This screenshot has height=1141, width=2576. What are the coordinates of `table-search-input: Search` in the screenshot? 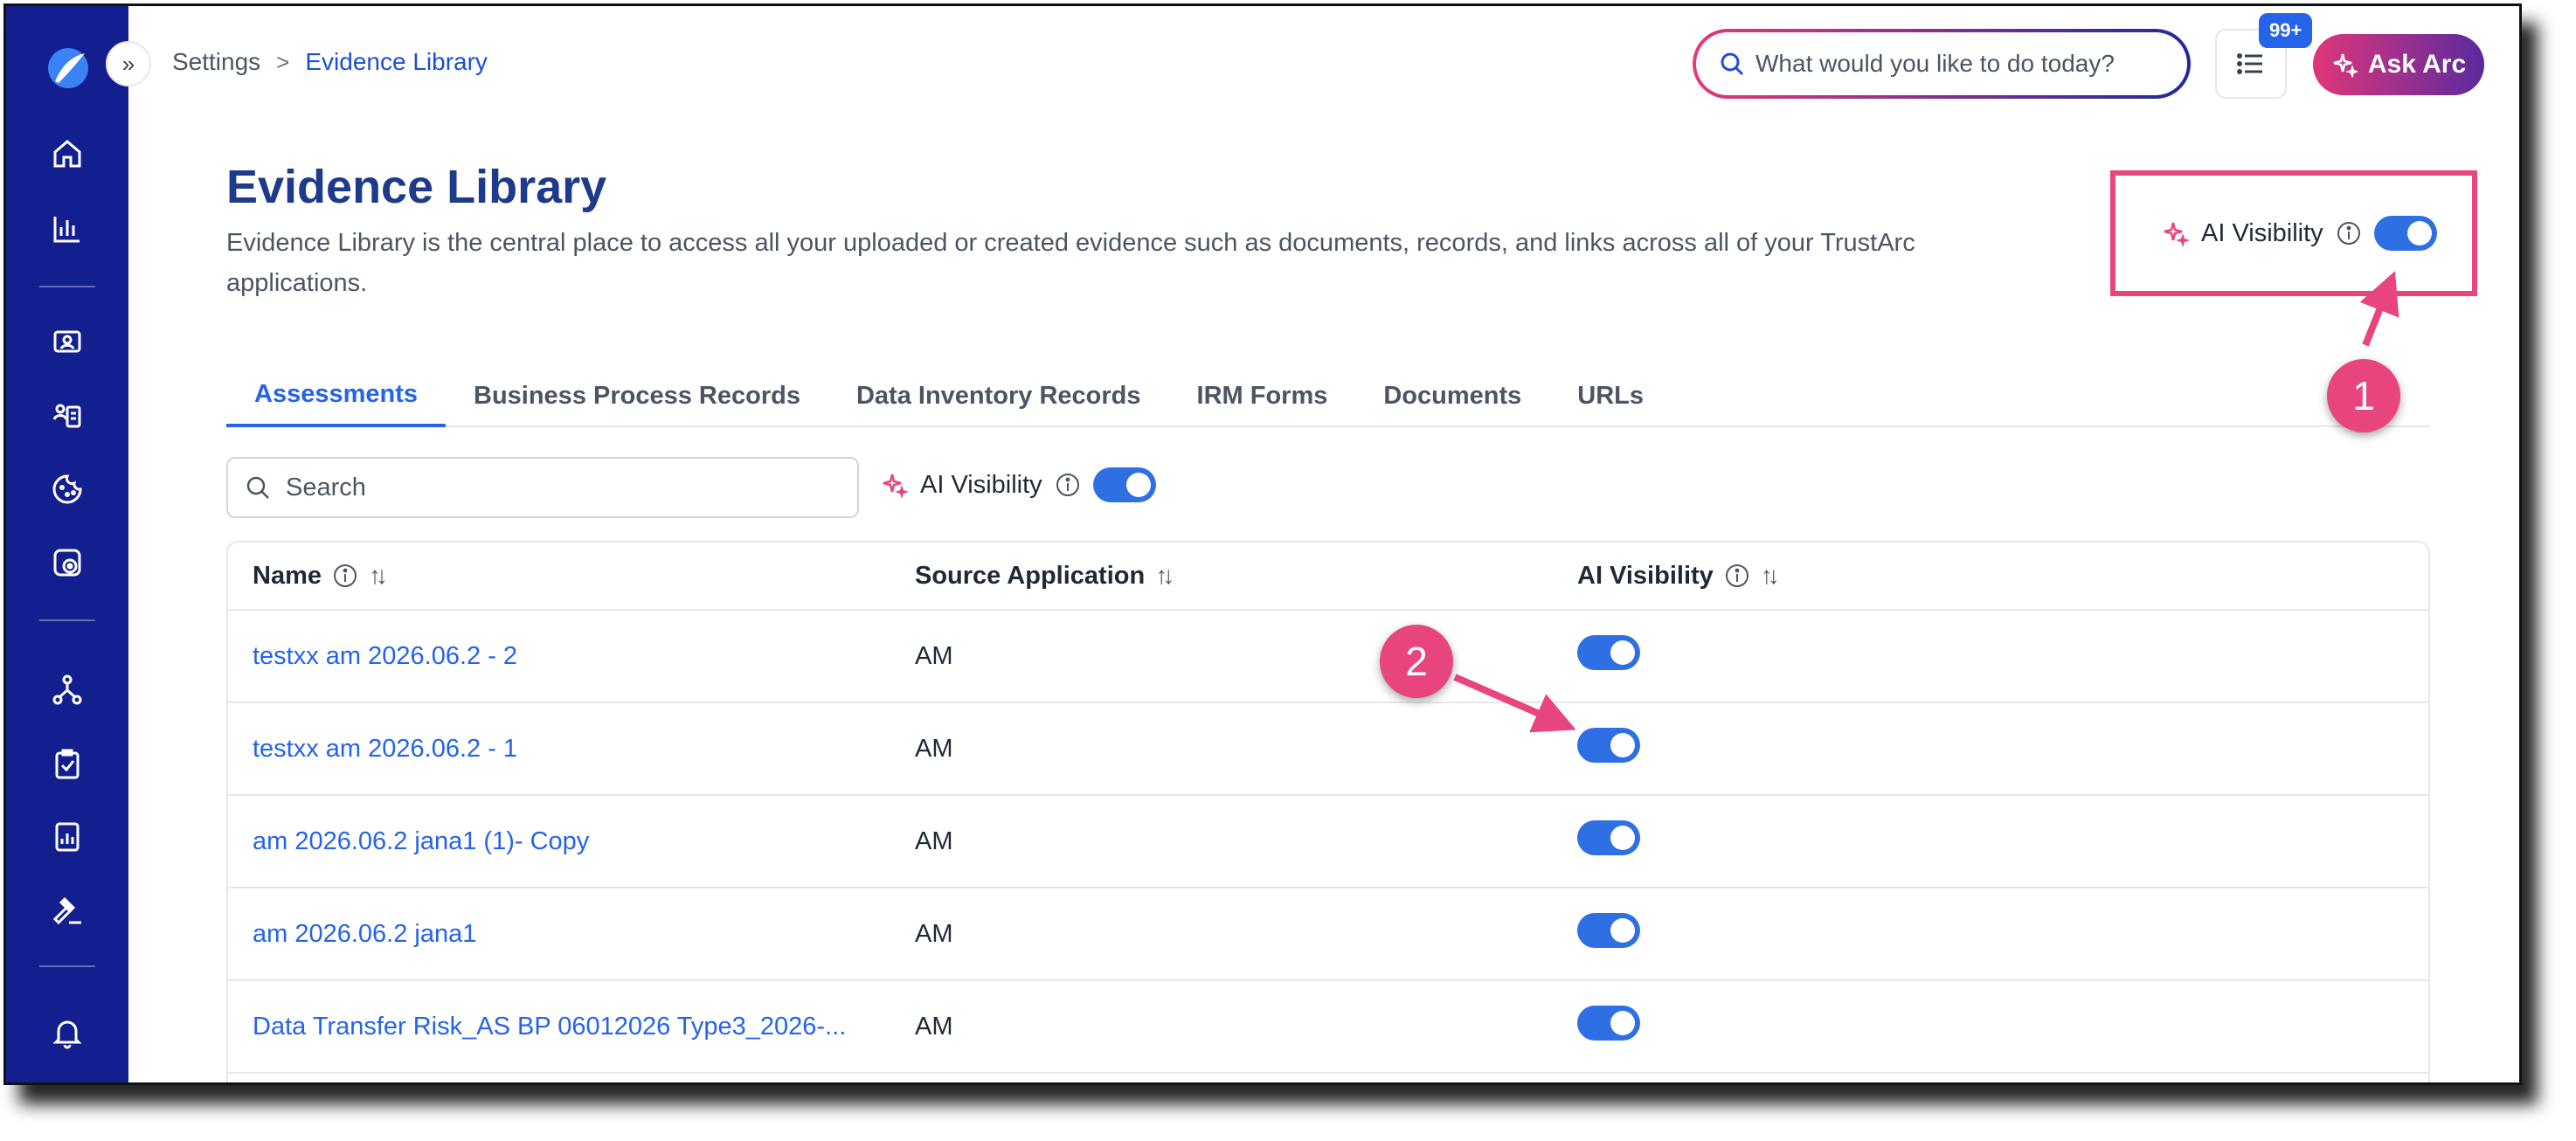 It's located at (542, 487).